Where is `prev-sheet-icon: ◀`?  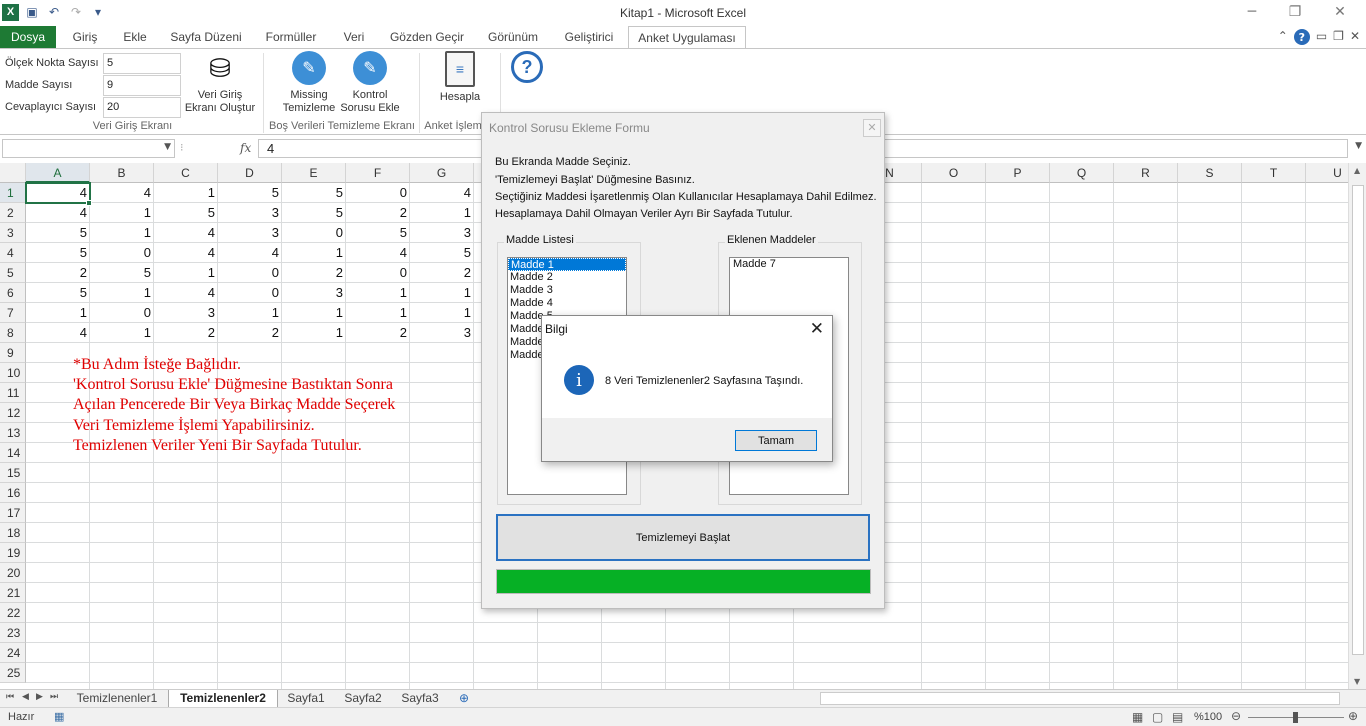
prev-sheet-icon: ◀ is located at coordinates (25, 697).